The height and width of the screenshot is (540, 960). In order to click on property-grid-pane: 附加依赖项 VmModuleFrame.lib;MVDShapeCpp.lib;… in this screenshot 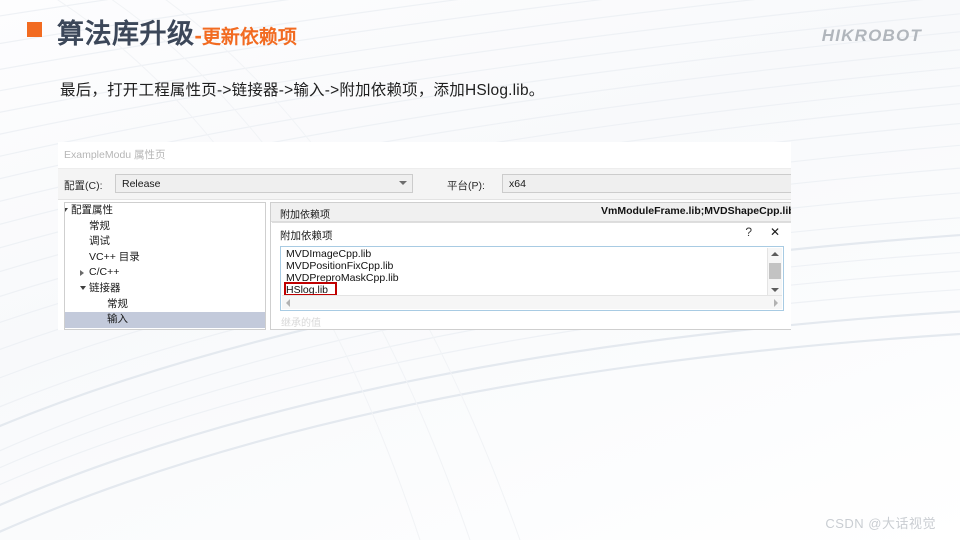, I will do `click(530, 266)`.